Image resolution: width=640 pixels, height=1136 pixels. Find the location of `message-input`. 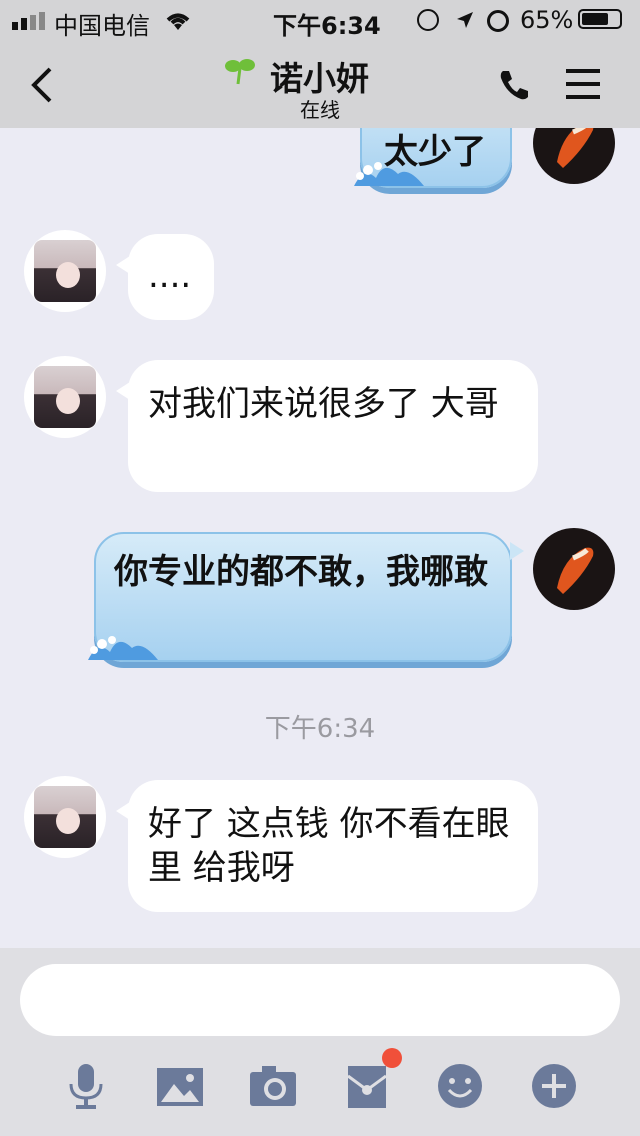

message-input is located at coordinates (320, 1000).